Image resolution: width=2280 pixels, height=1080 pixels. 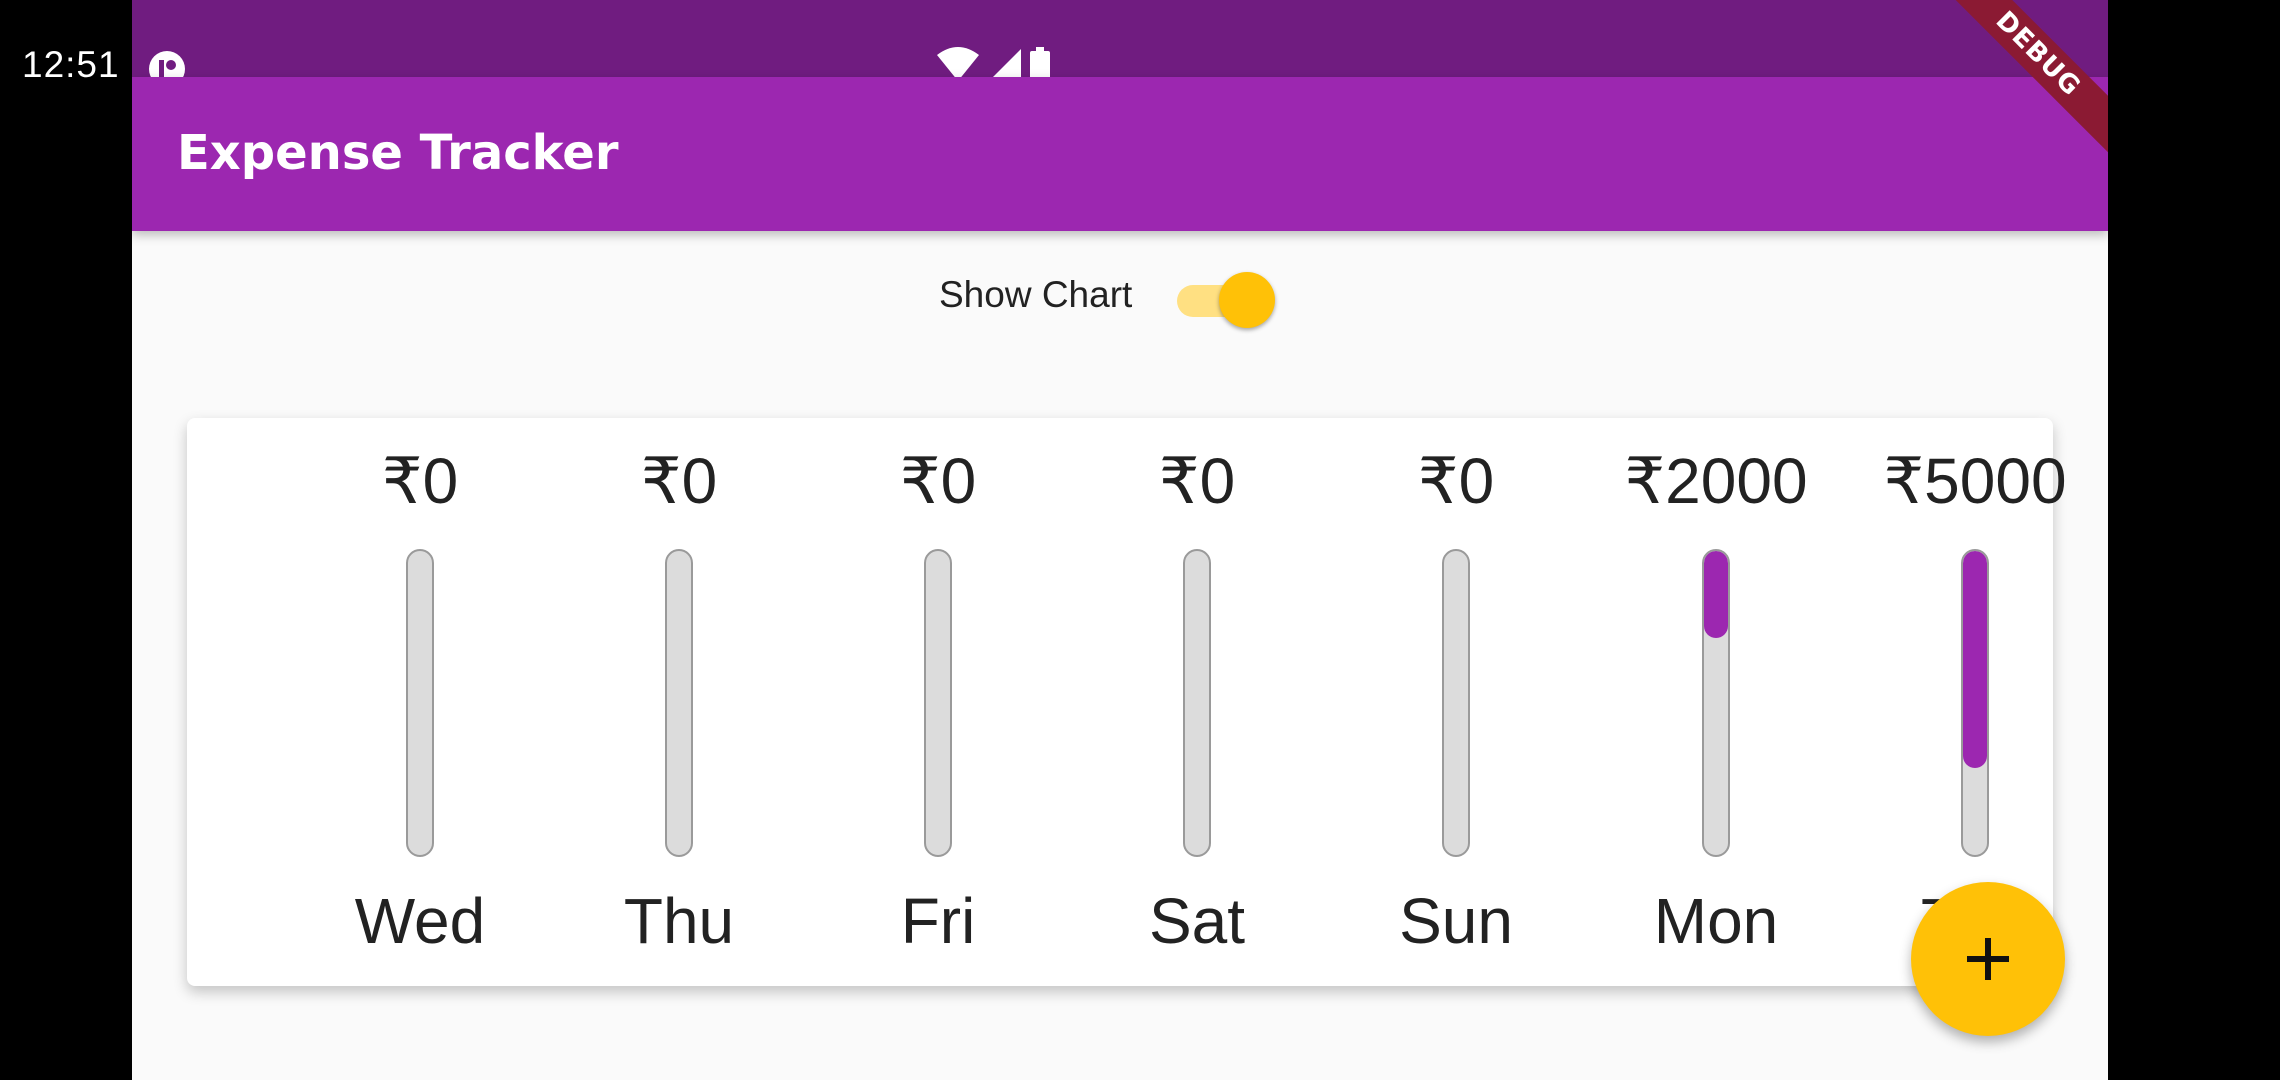 I want to click on chart-bar-thu: ₹0 Thu, so click(x=679, y=702).